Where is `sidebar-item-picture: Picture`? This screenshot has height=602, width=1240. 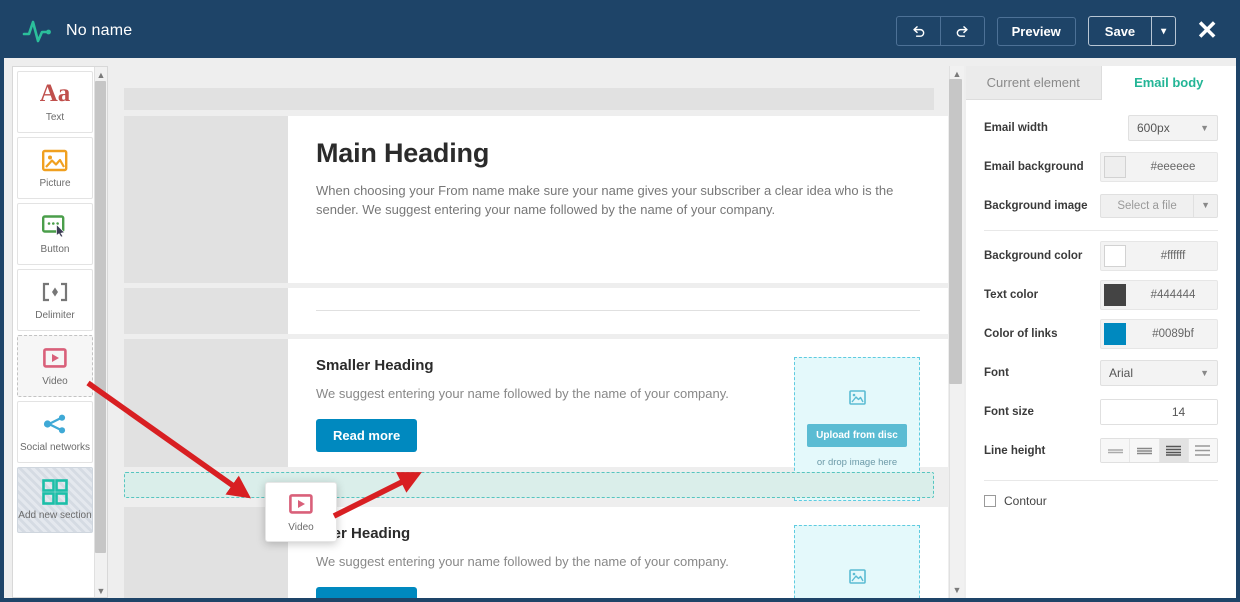
sidebar-item-picture: Picture is located at coordinates (55, 168).